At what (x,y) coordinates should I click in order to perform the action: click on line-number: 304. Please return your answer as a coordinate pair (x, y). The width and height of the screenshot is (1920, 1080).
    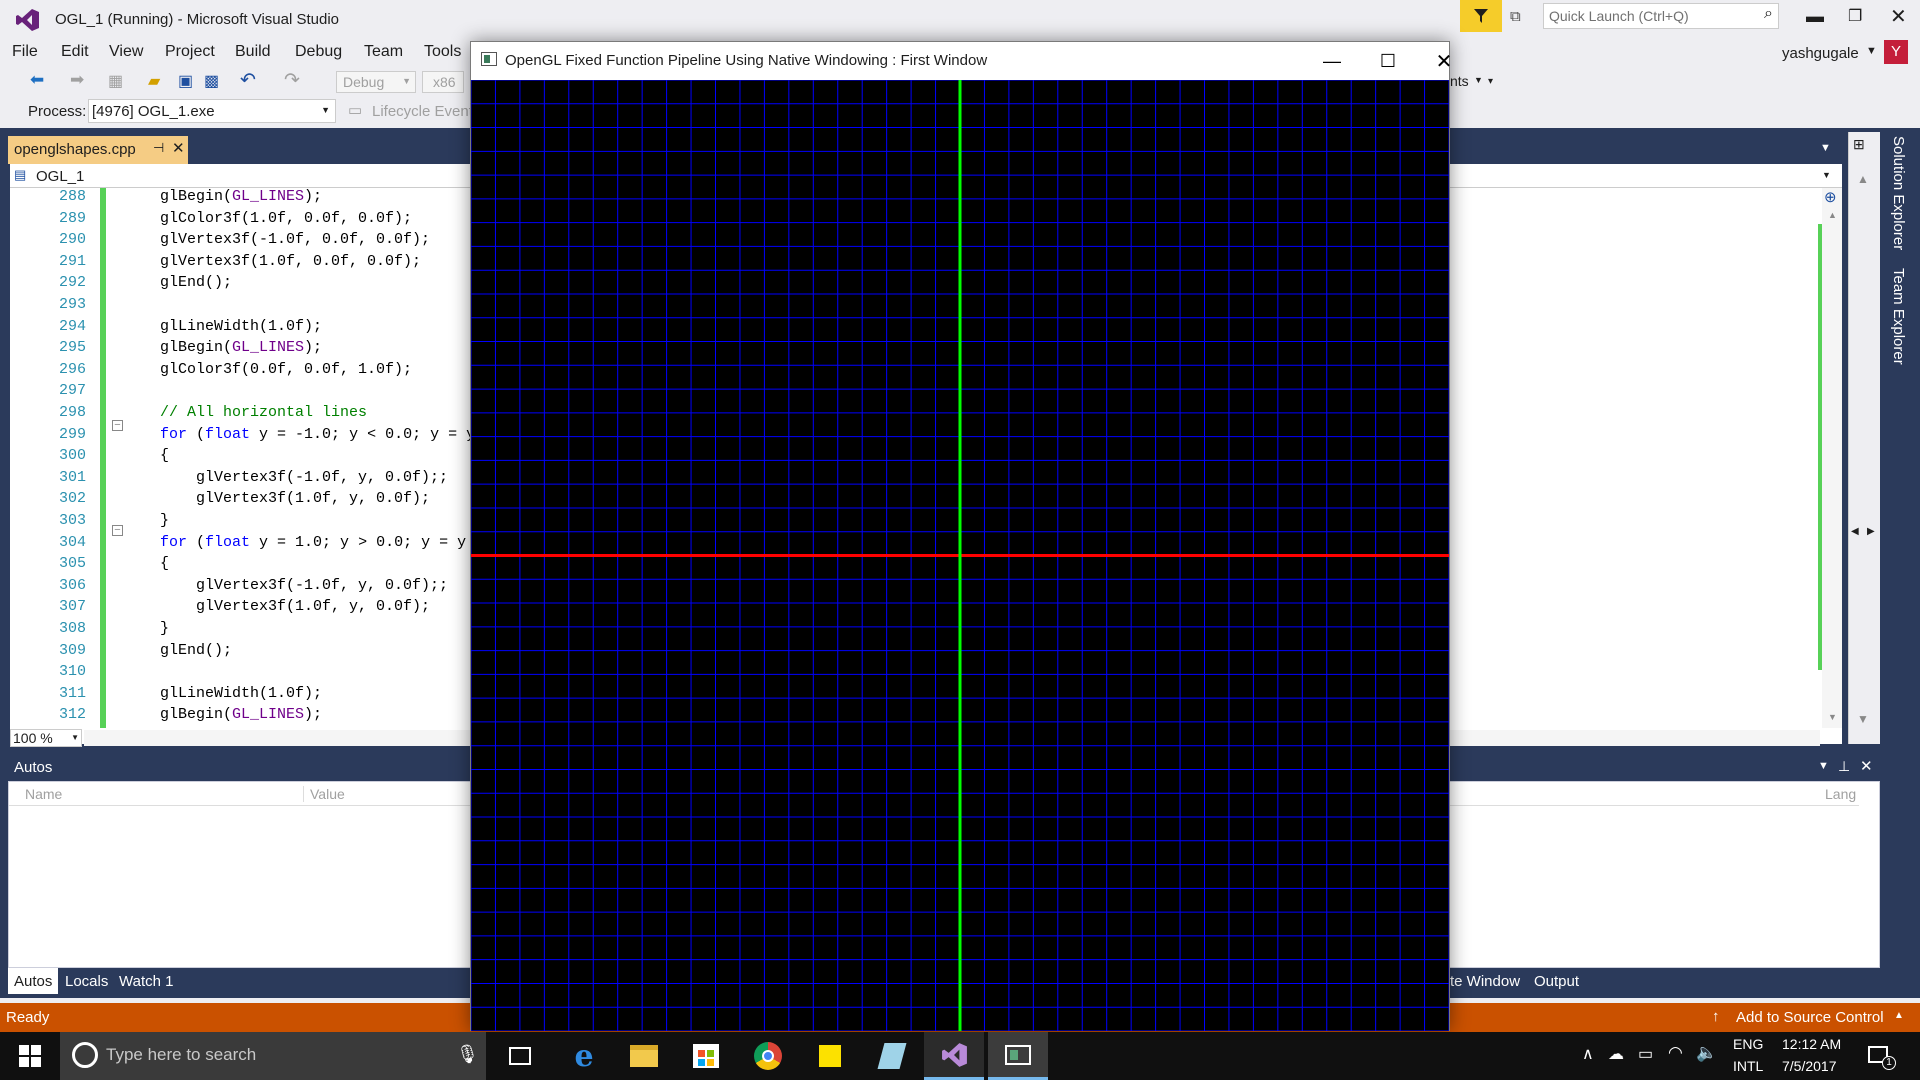
    Looking at the image, I should click on (72, 542).